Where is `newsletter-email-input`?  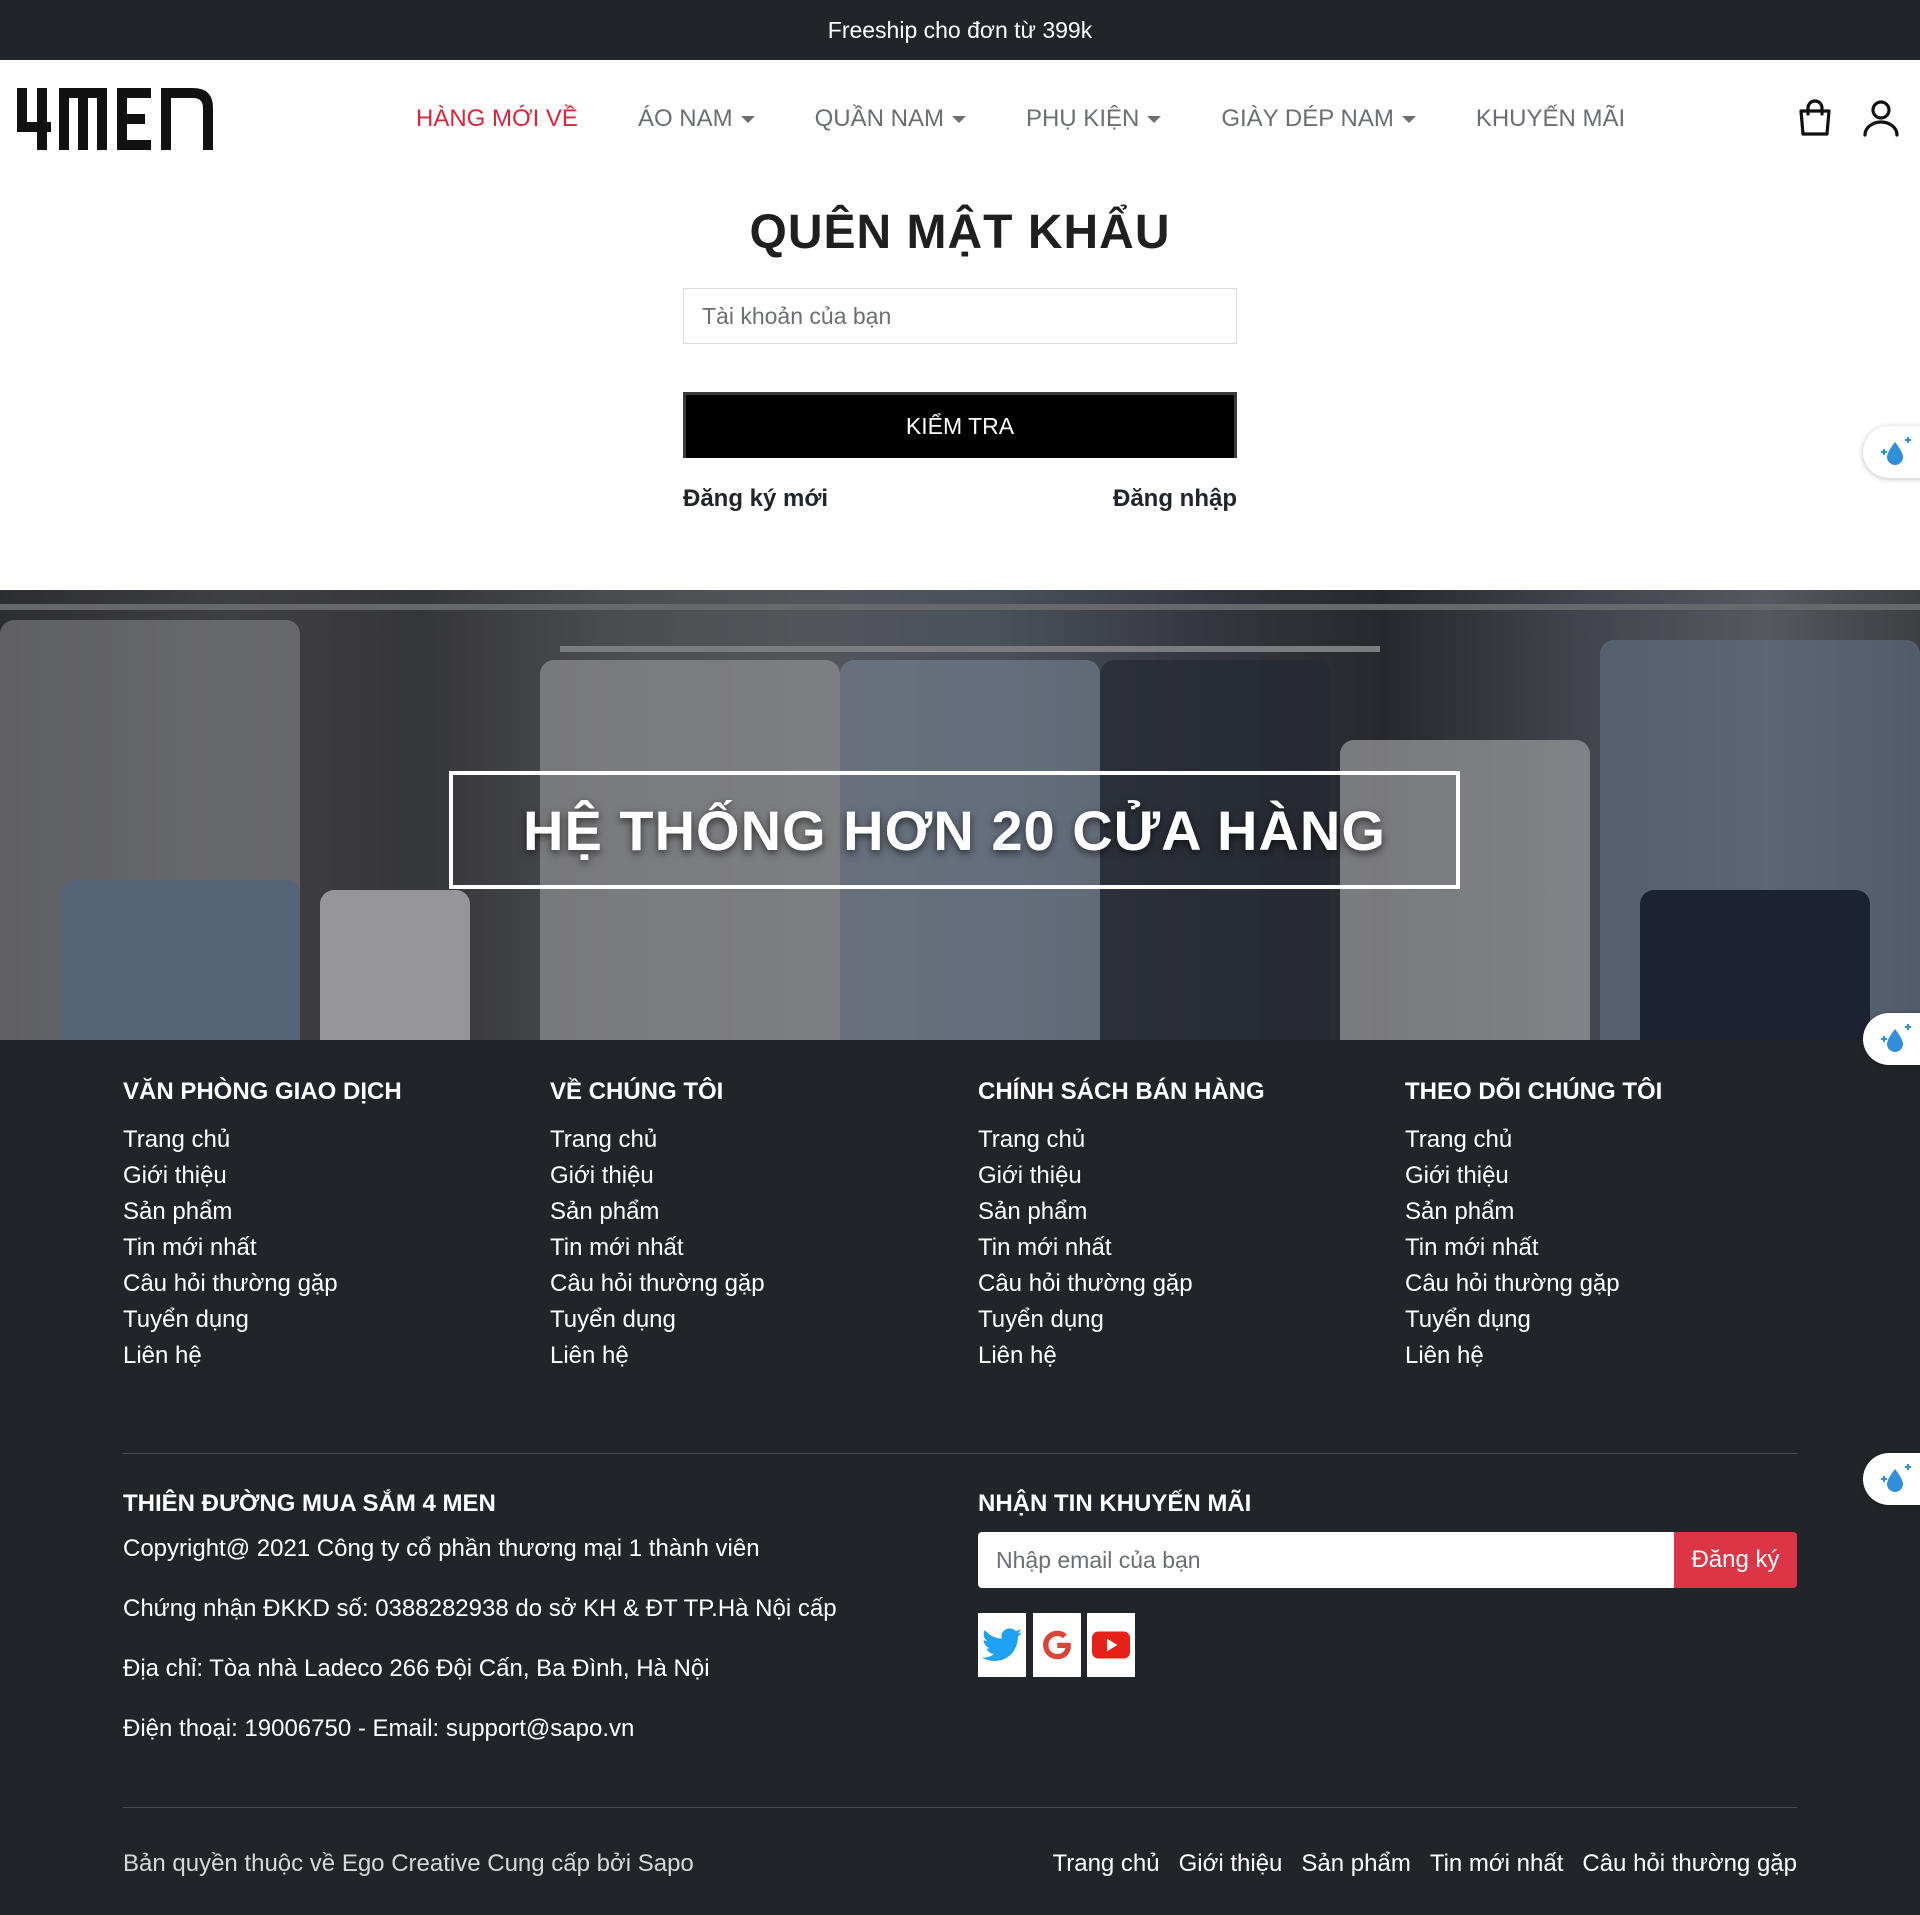
newsletter-email-input is located at coordinates (1326, 1560).